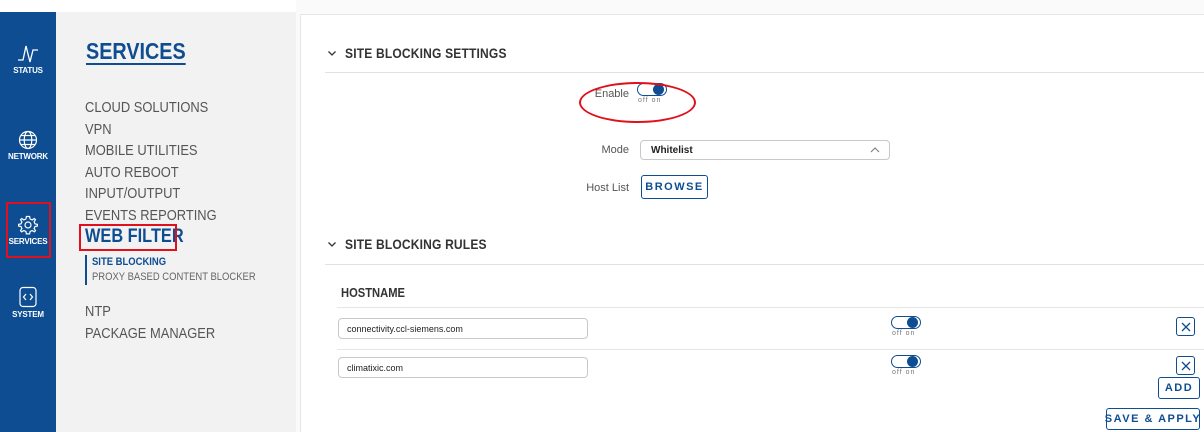  I want to click on rules-section-header: SITE BLOCKING RULES, so click(418, 244).